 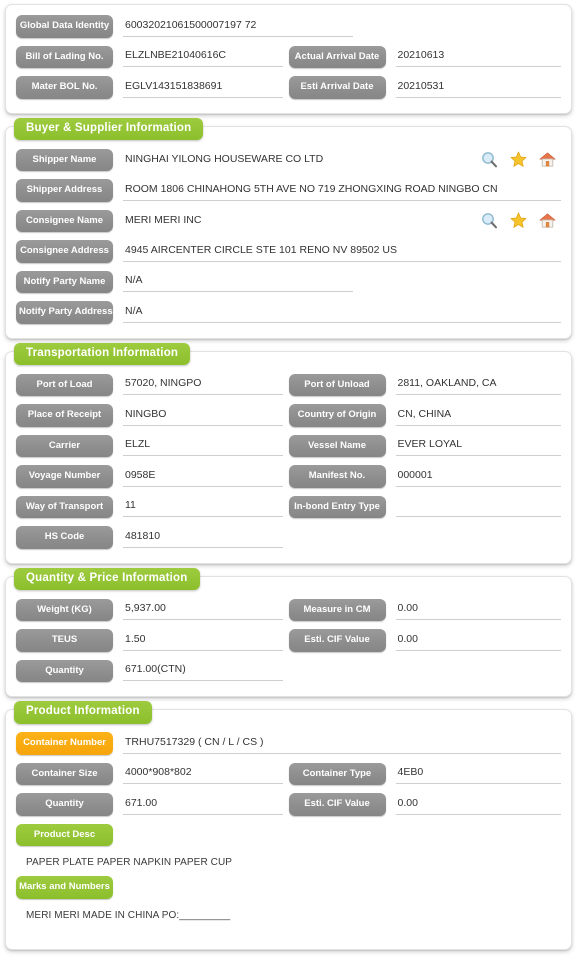 I want to click on value-global-data-identity: 60032021061500007197 72, so click(x=238, y=26).